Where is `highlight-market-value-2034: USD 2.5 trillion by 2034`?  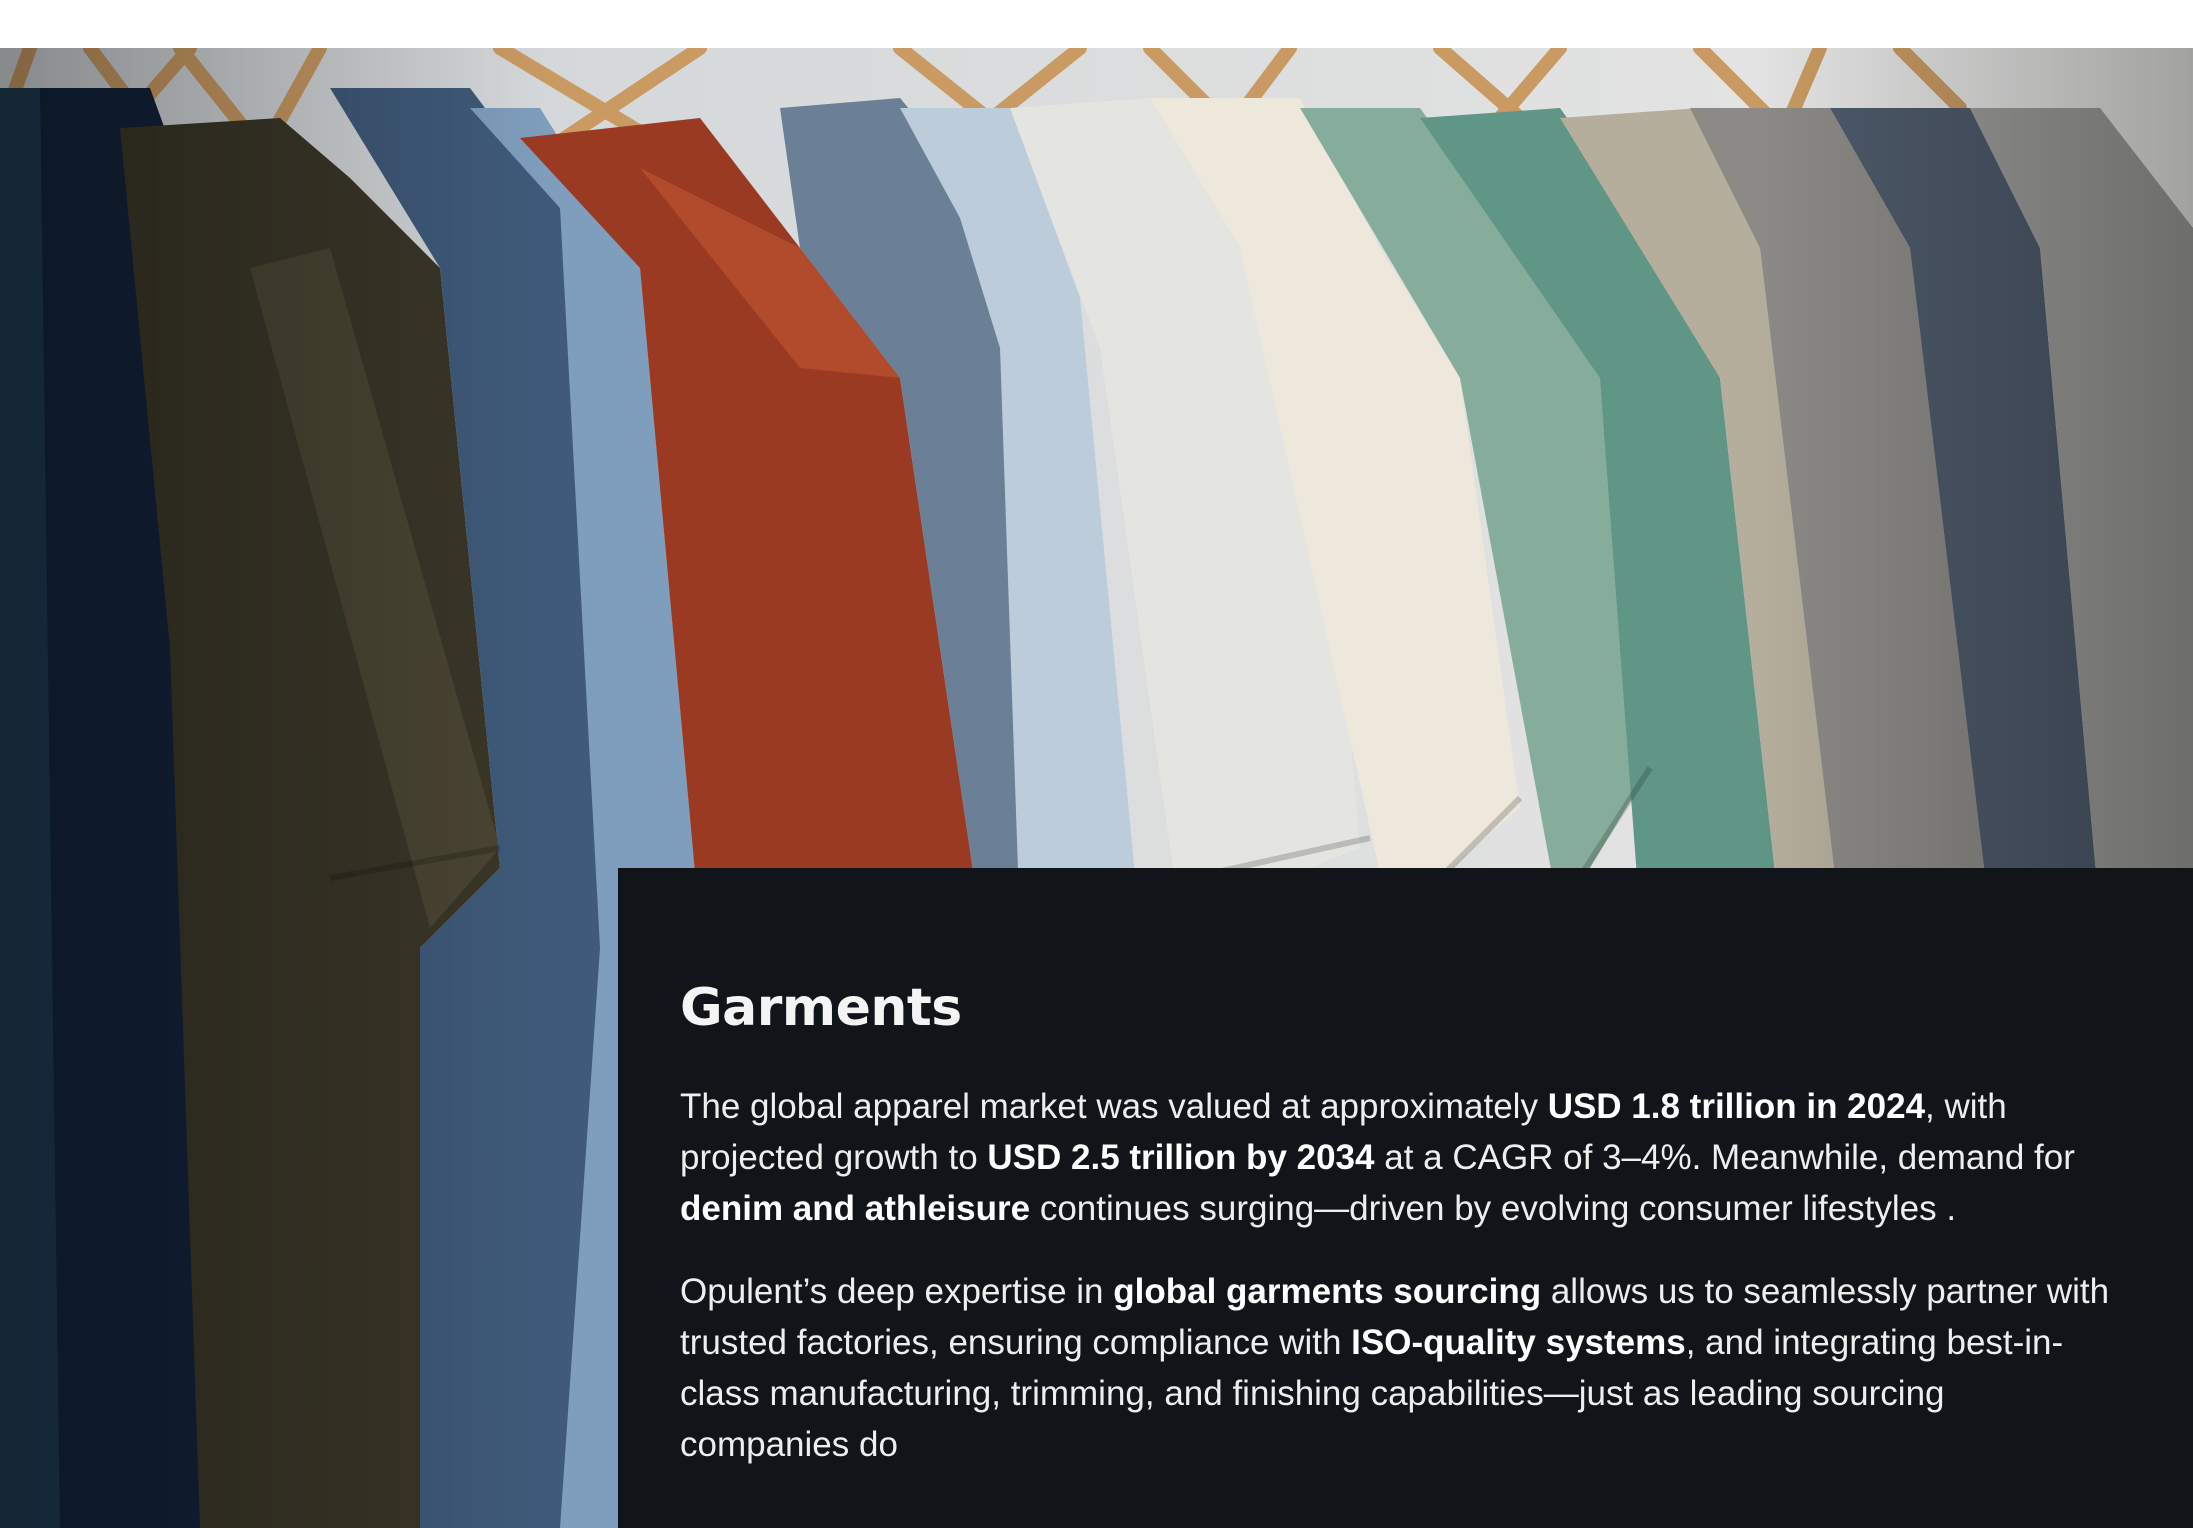 highlight-market-value-2034: USD 2.5 trillion by 2034 is located at coordinates (1181, 1158).